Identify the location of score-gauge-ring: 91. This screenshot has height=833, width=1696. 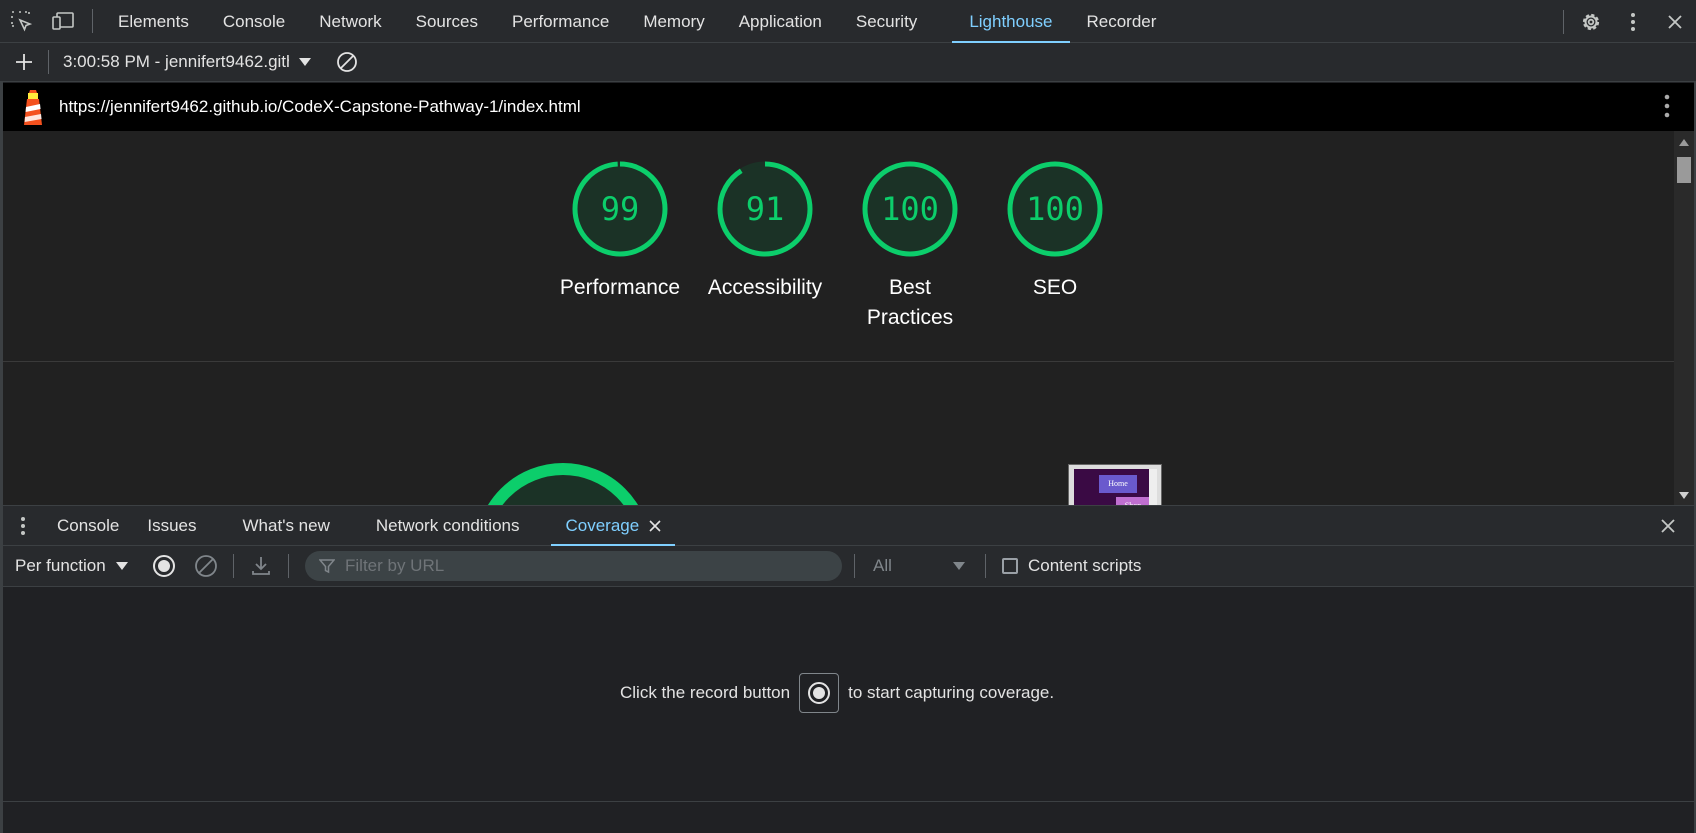
(765, 209).